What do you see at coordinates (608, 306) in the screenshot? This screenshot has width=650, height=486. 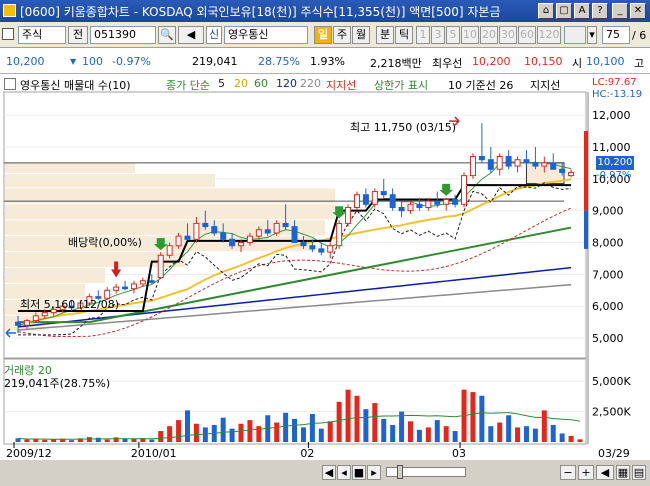 I see `price-tick-label: 6,000` at bounding box center [608, 306].